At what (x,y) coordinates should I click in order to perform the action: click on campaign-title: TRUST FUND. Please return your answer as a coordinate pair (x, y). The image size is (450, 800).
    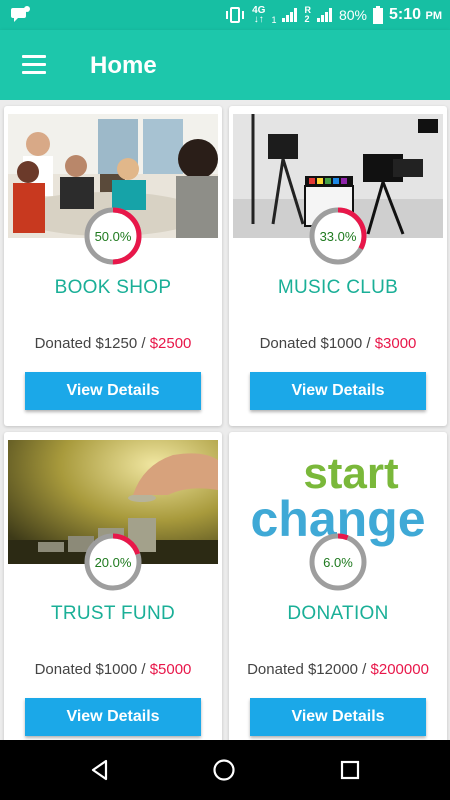
    Looking at the image, I should click on (113, 613).